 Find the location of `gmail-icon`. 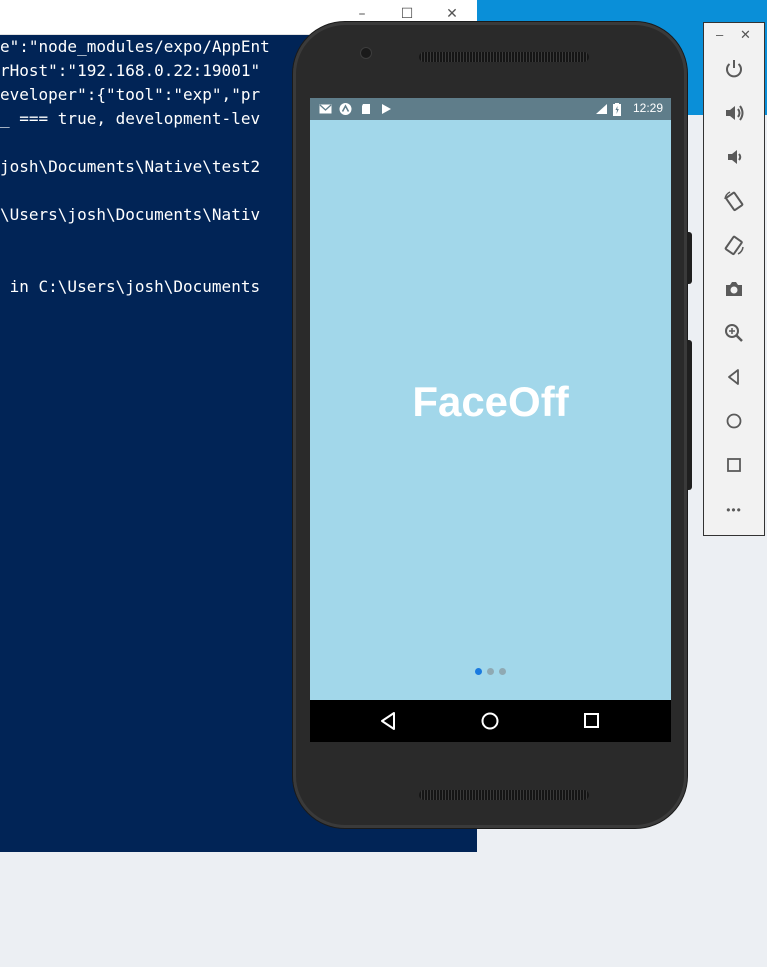

gmail-icon is located at coordinates (325, 109).